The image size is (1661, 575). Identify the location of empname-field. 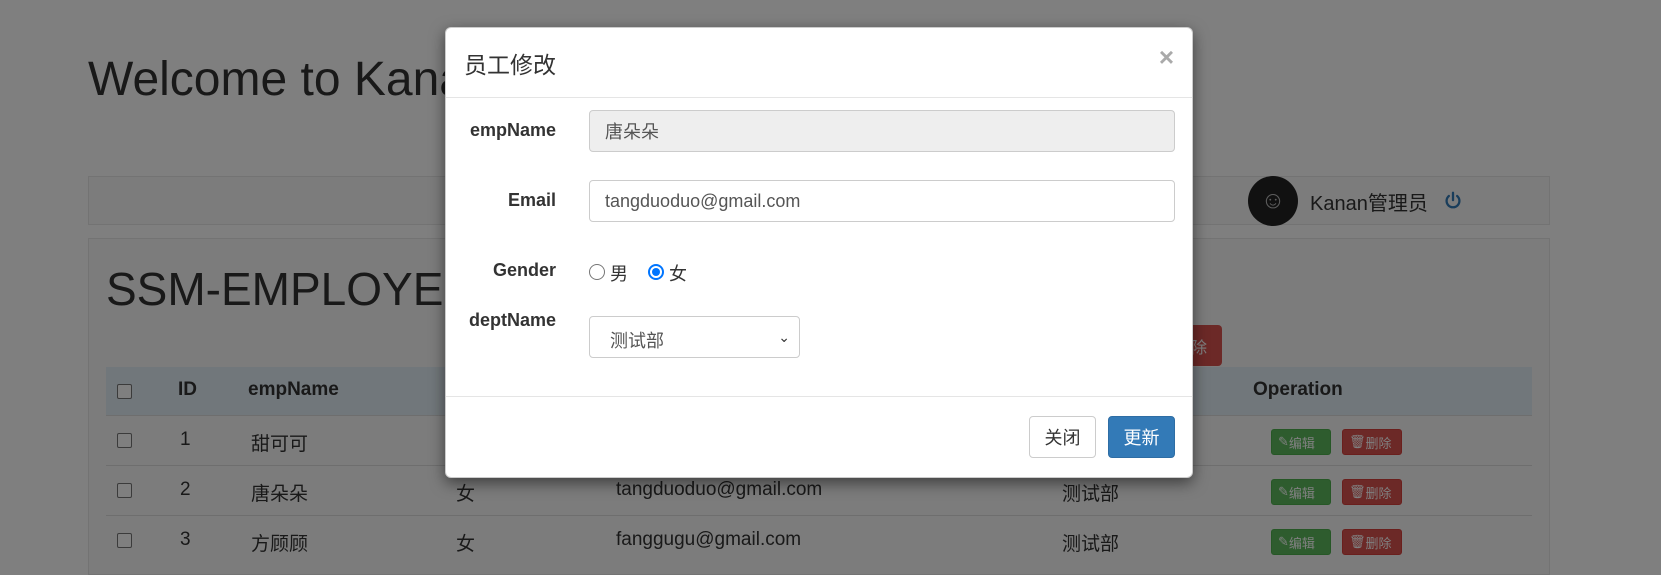
(882, 131).